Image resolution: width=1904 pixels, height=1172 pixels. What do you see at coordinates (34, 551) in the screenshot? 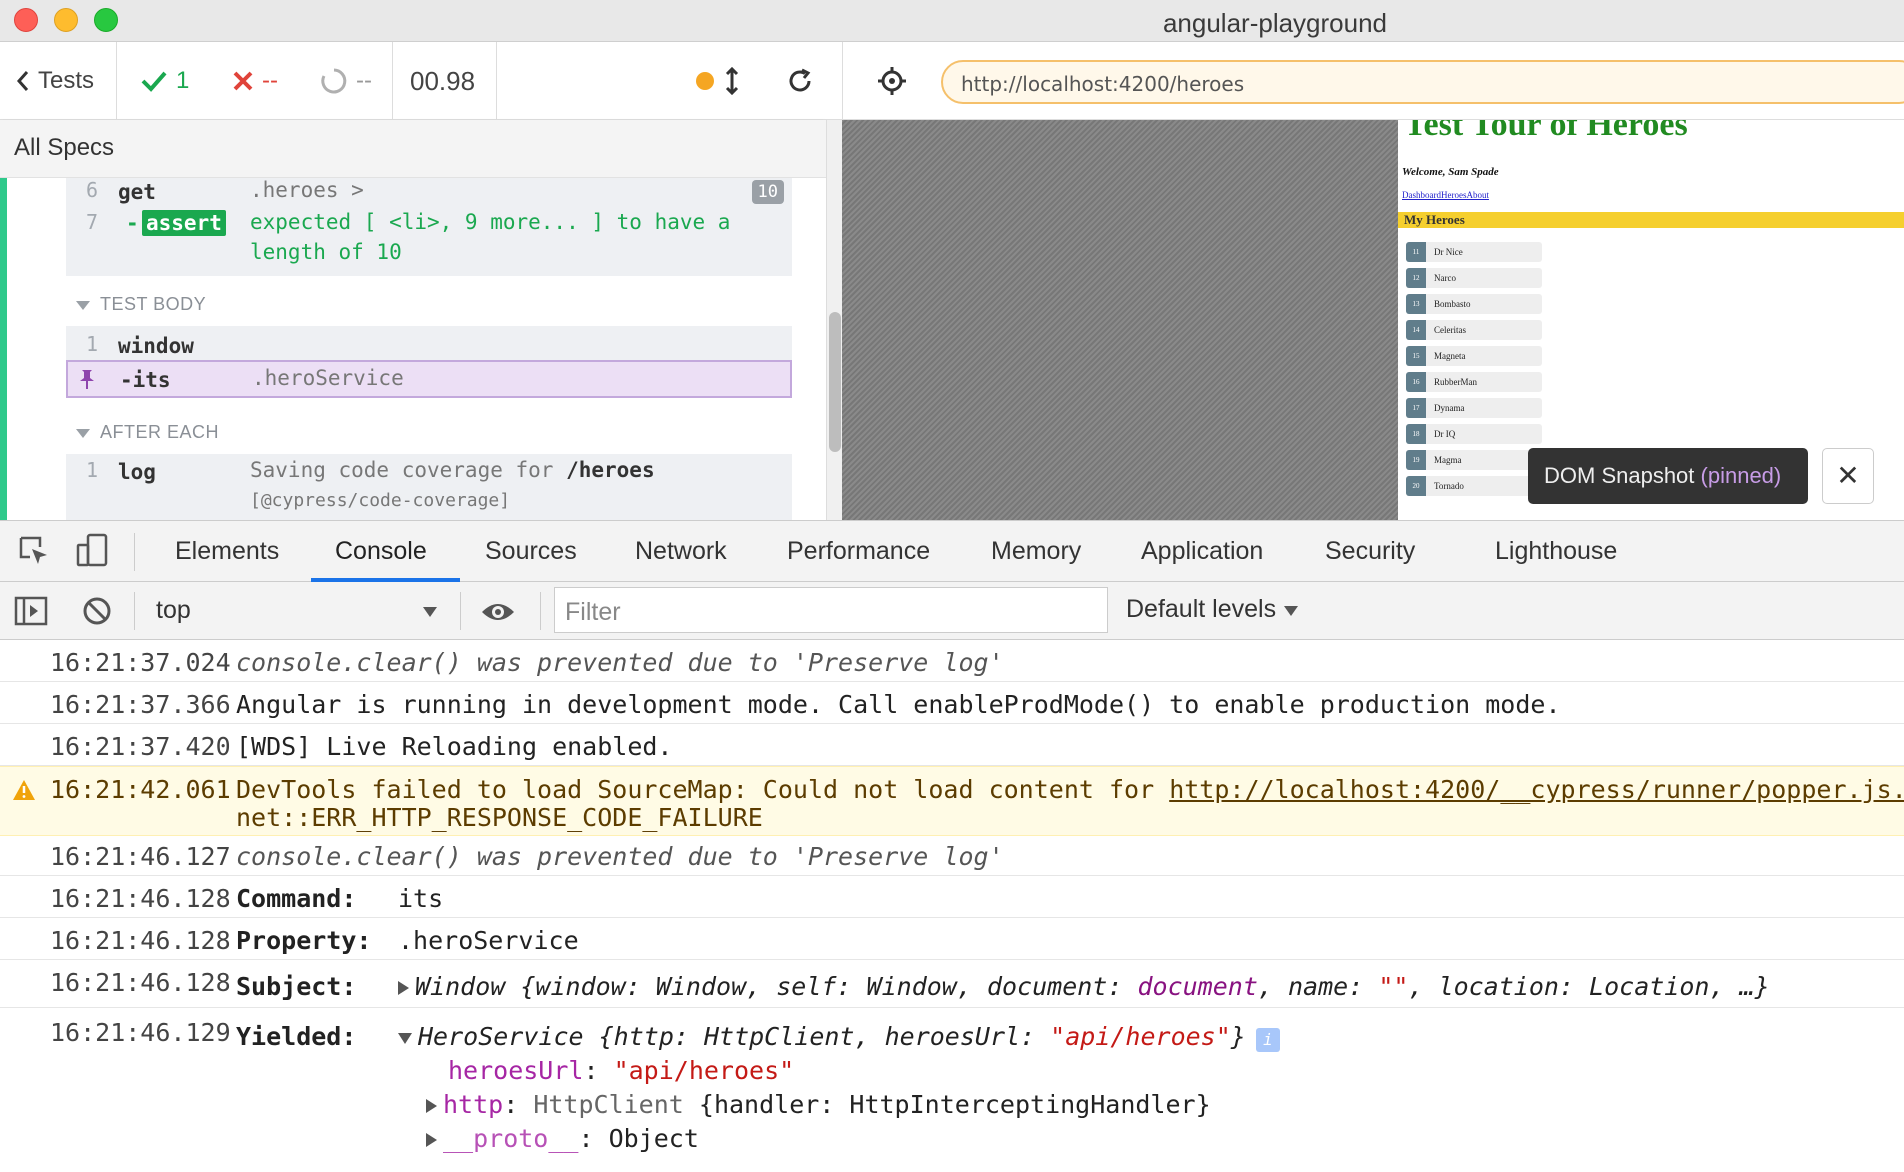
I see `inspect-element-icon` at bounding box center [34, 551].